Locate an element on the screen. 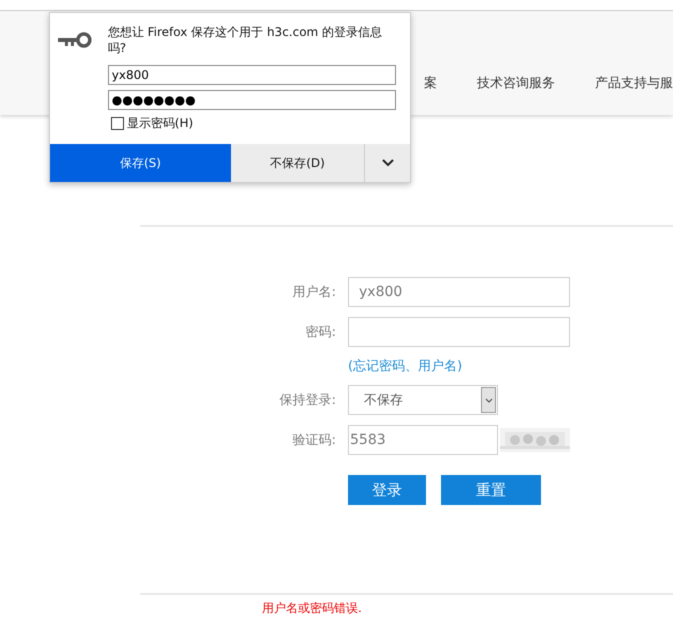 The width and height of the screenshot is (673, 629). dont-save-button: 不保存(D) is located at coordinates (297, 163).